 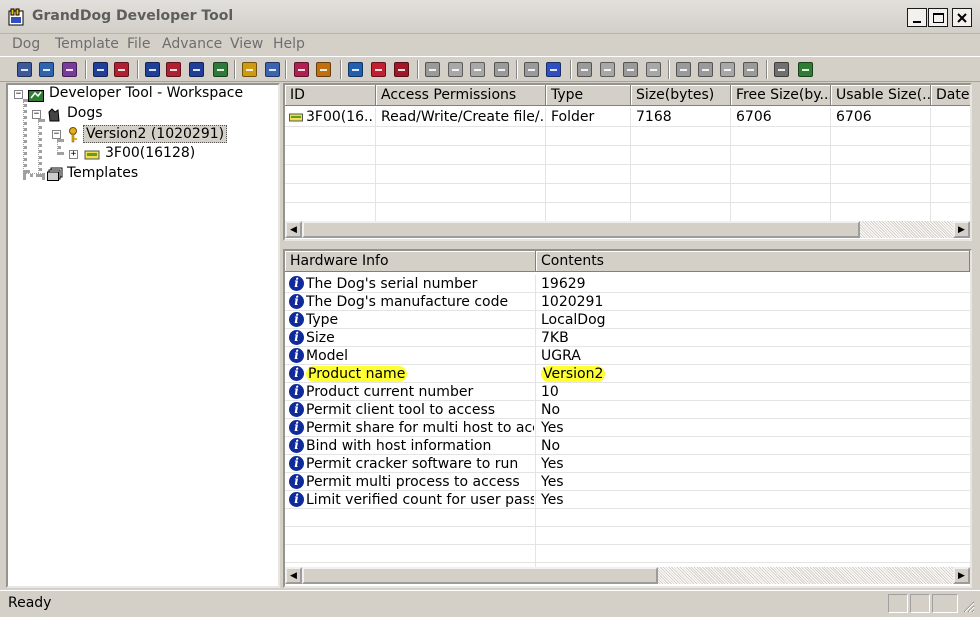 I want to click on tree-folder-label: 3F00(16128), so click(x=150, y=153).